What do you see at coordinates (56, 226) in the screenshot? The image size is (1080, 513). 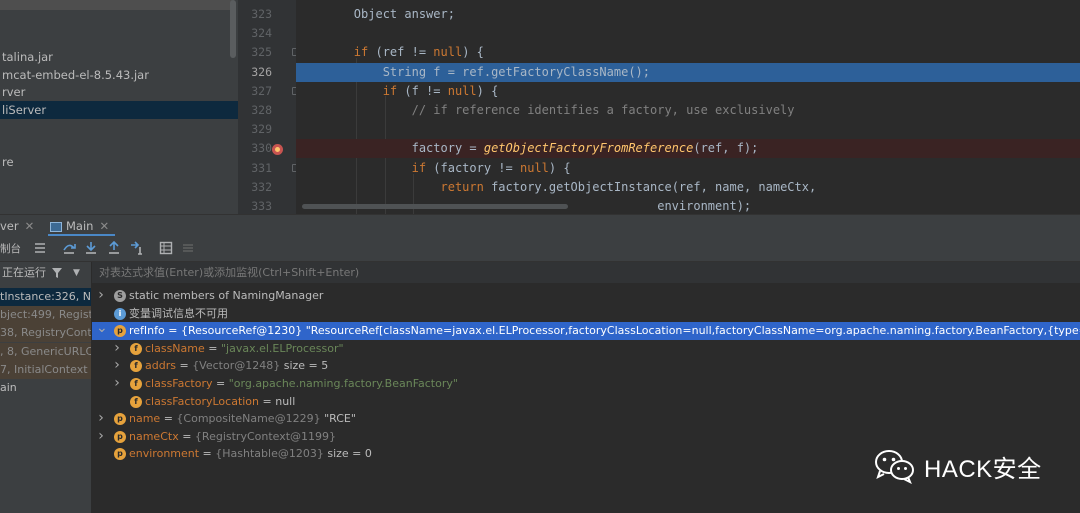 I see `app-icon` at bounding box center [56, 226].